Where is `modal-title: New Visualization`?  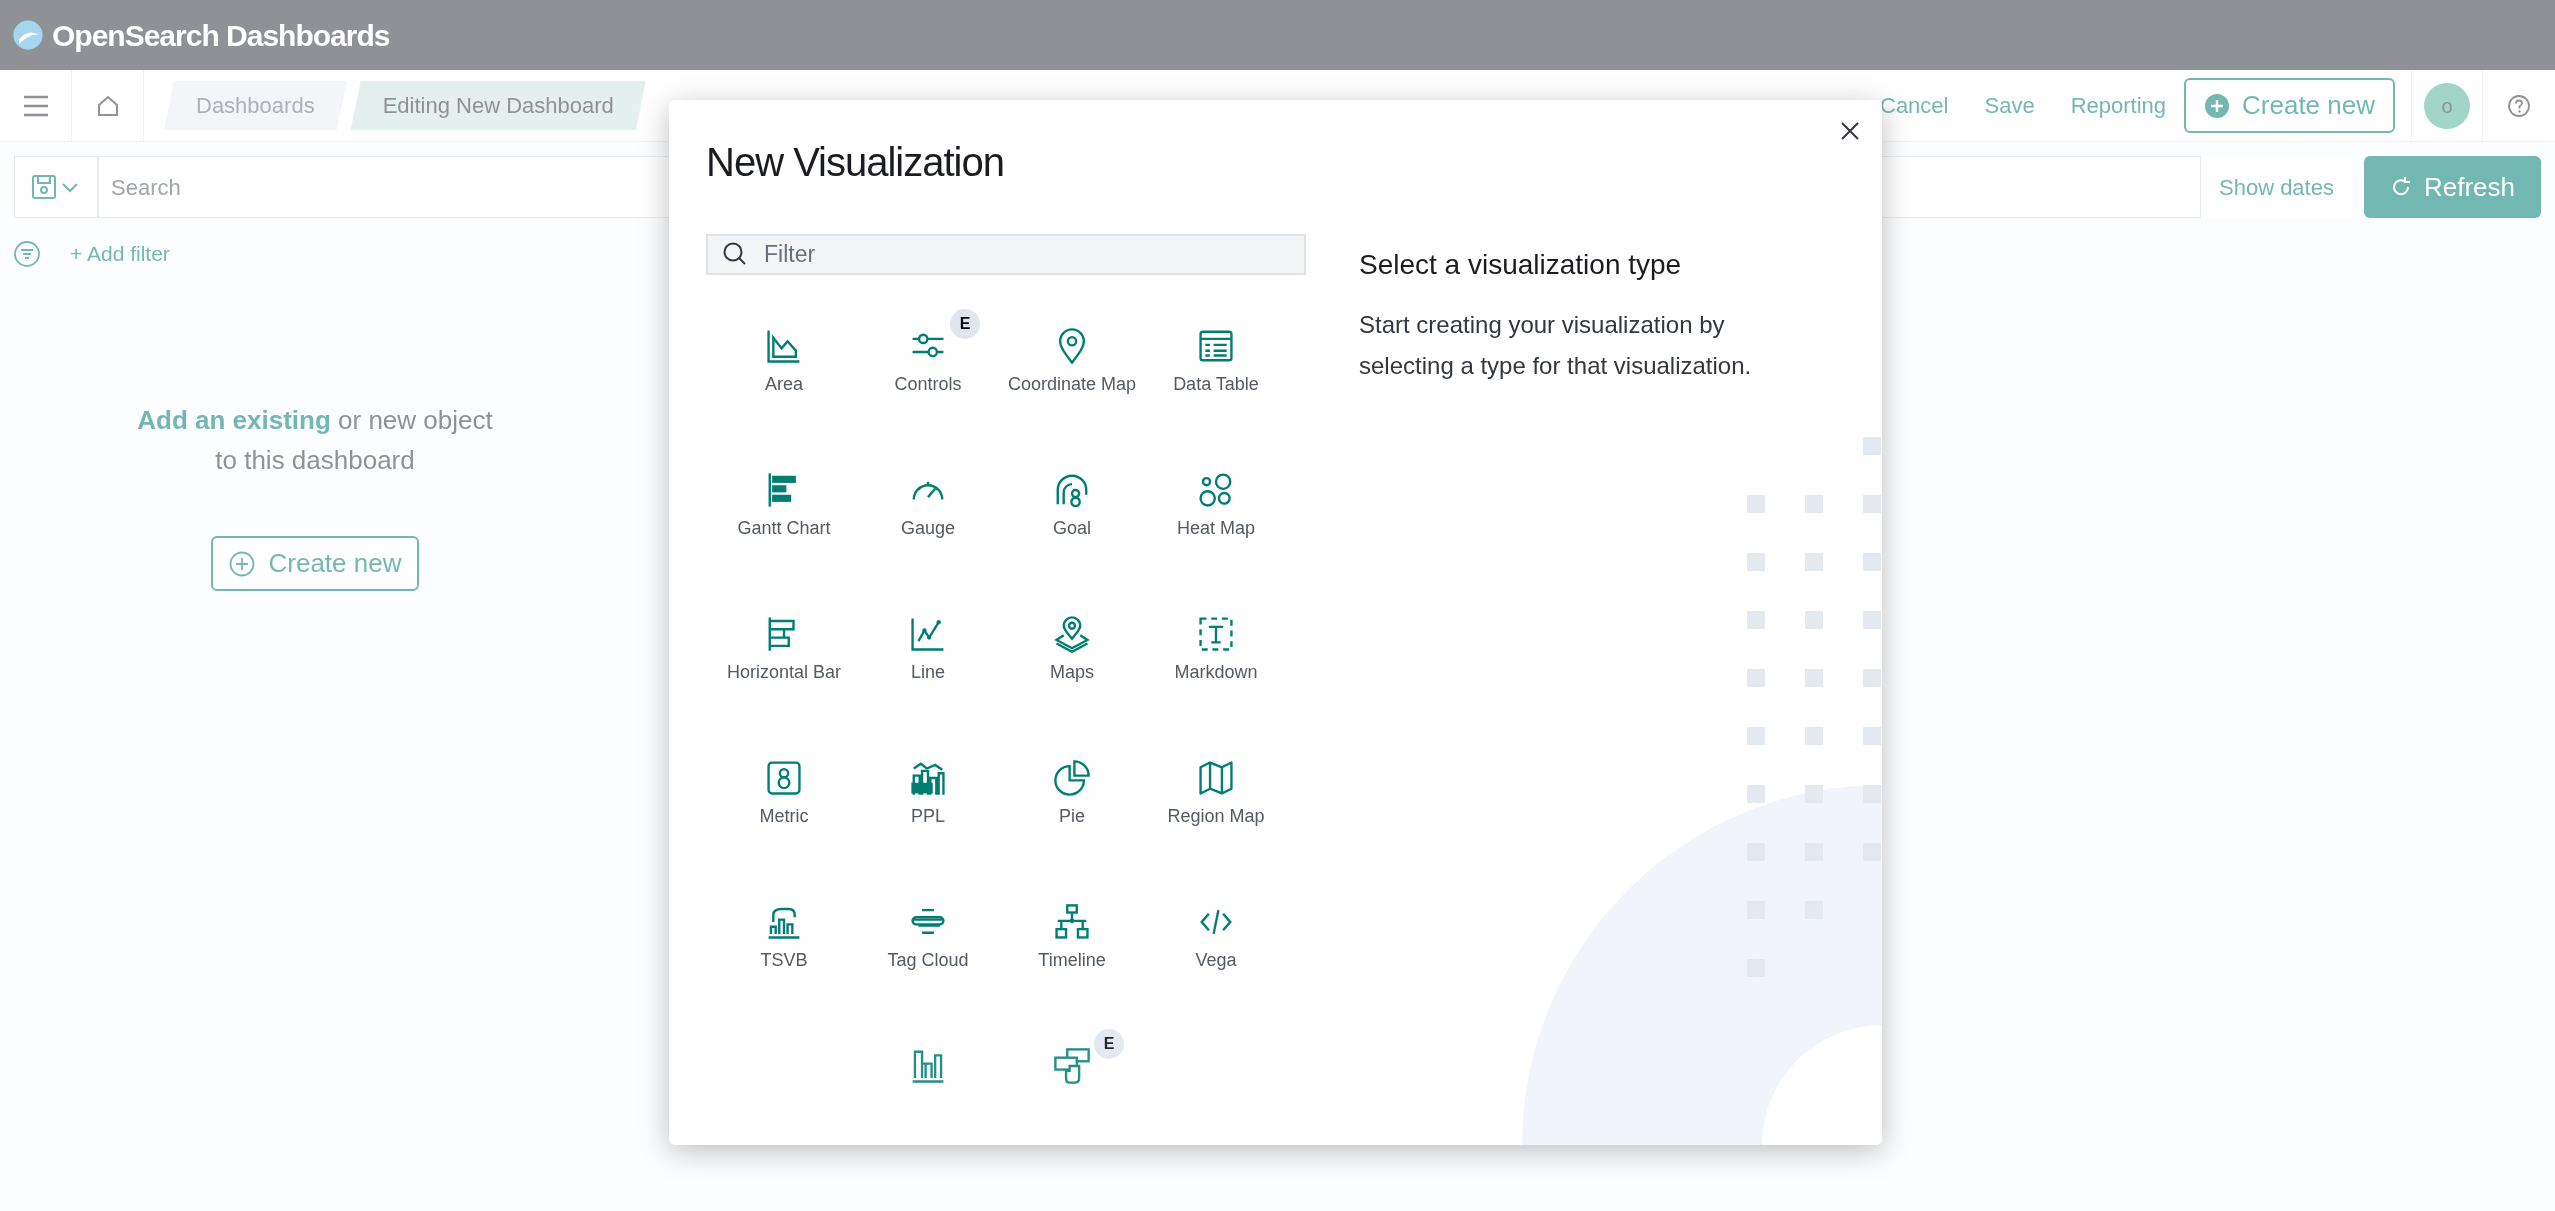 modal-title: New Visualization is located at coordinates (855, 162).